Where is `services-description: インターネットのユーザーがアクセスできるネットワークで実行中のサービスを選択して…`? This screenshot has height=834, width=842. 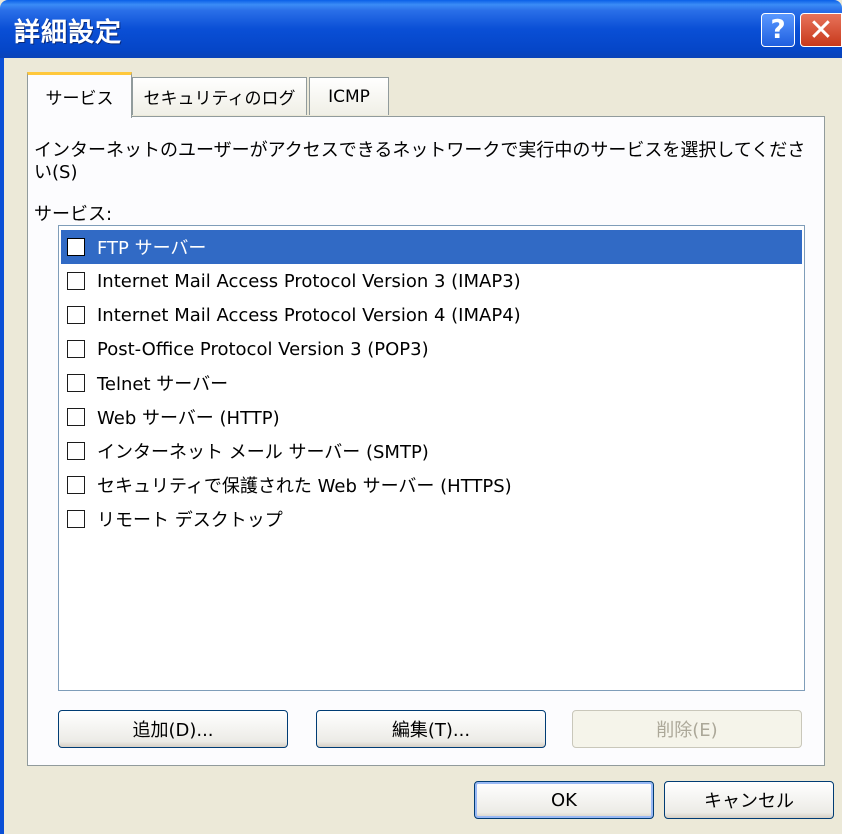 services-description: インターネットのユーザーがアクセスできるネットワークで実行中のサービスを選択して… is located at coordinates (420, 161).